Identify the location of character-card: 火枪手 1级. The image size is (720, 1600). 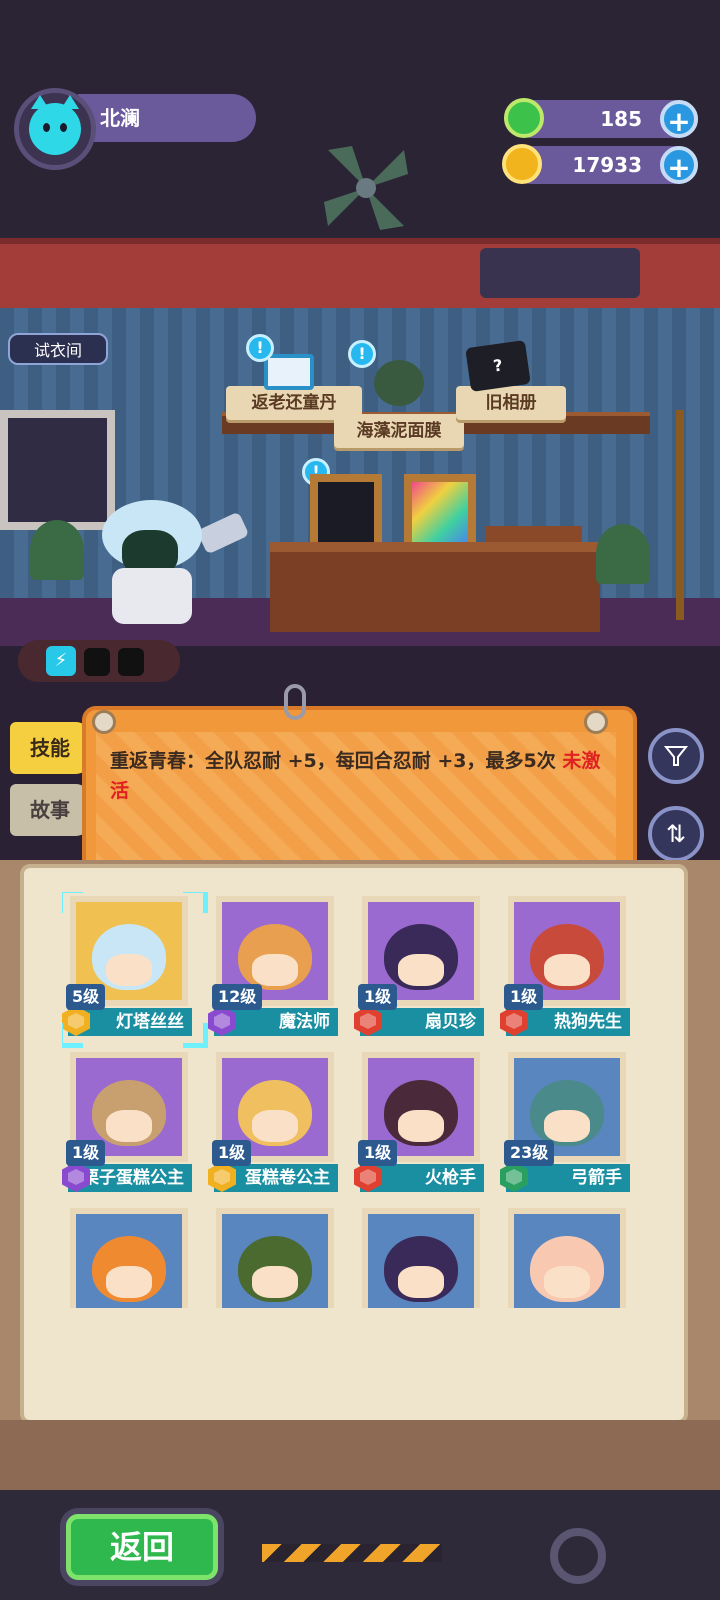
(419, 1120).